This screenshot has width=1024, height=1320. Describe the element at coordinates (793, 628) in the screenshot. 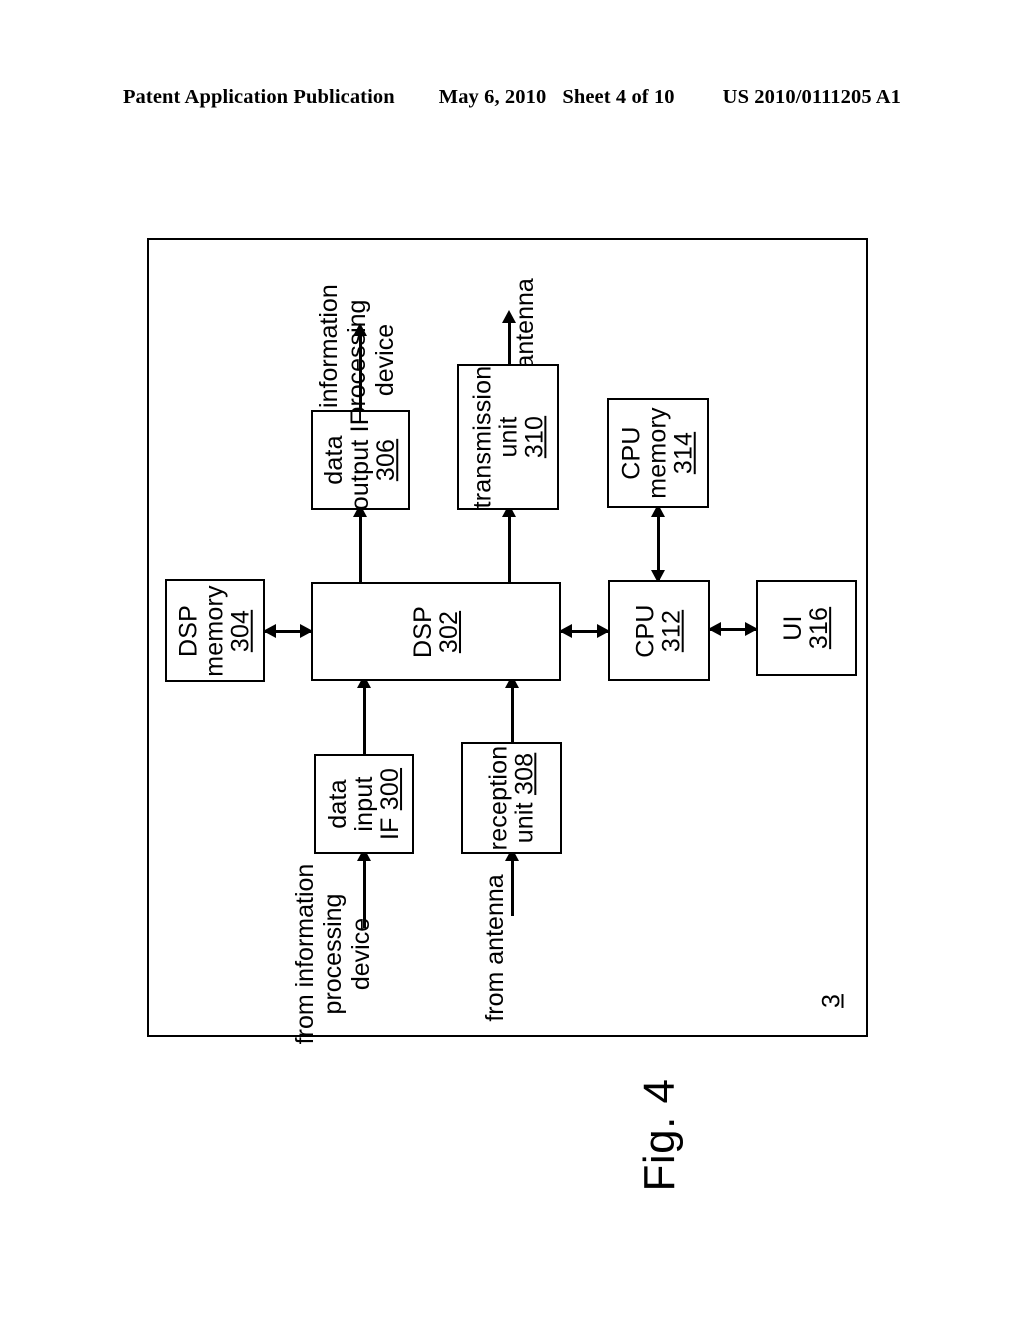

I see `block-label-line-1: UI` at that location.